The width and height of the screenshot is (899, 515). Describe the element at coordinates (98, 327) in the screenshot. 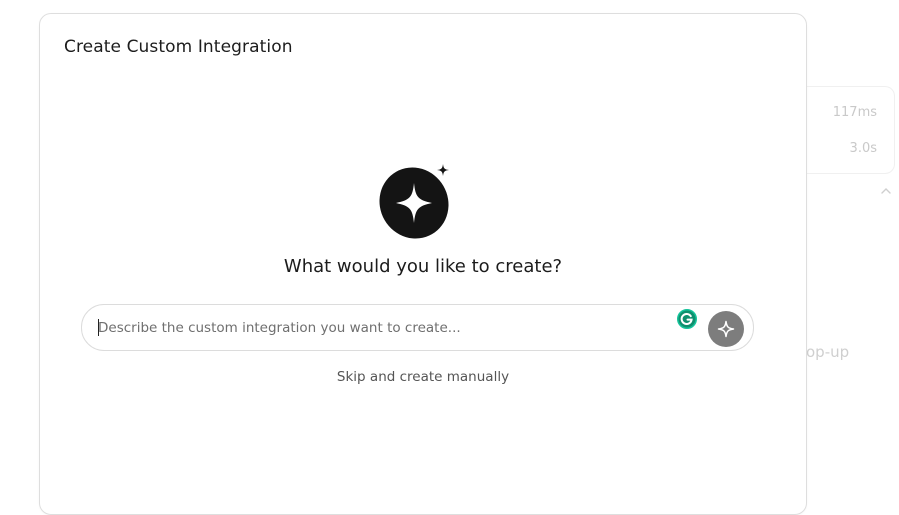

I see `text-caret` at that location.